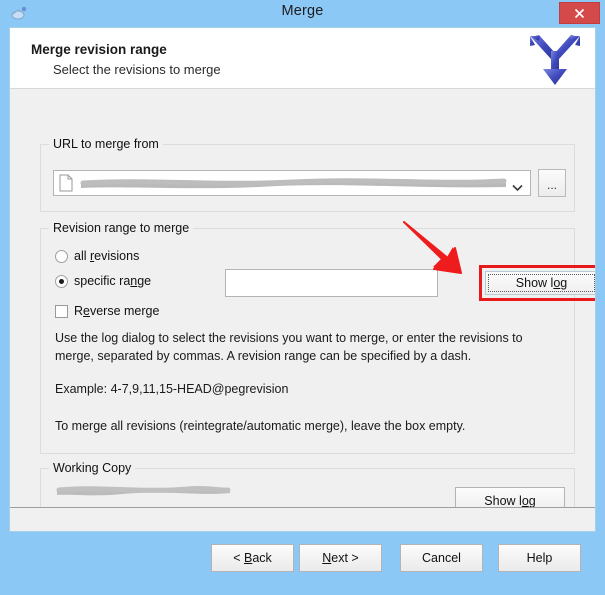 This screenshot has height=595, width=605. I want to click on next-button: Next >, so click(340, 558).